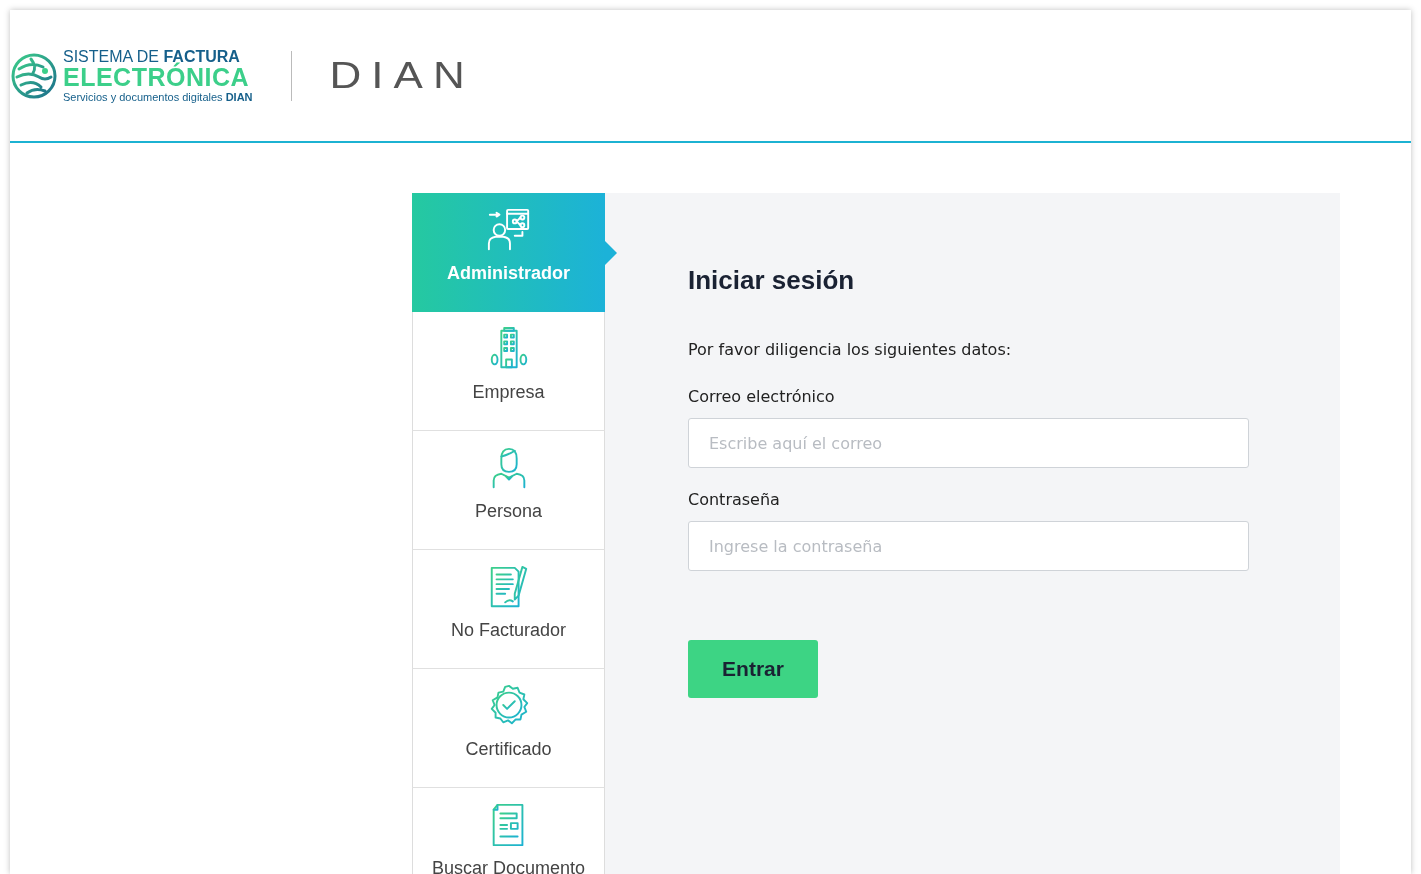 Image resolution: width=1421 pixels, height=874 pixels. Describe the element at coordinates (968, 546) in the screenshot. I see `input-field: Ingrese la contraseña` at that location.